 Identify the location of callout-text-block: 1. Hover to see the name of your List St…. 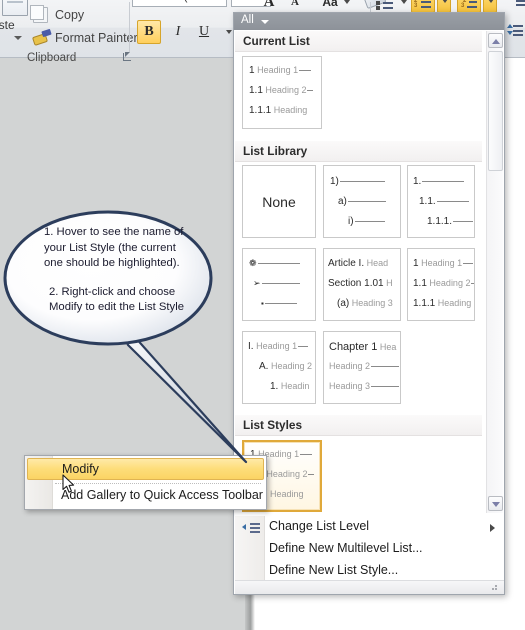
(120, 270).